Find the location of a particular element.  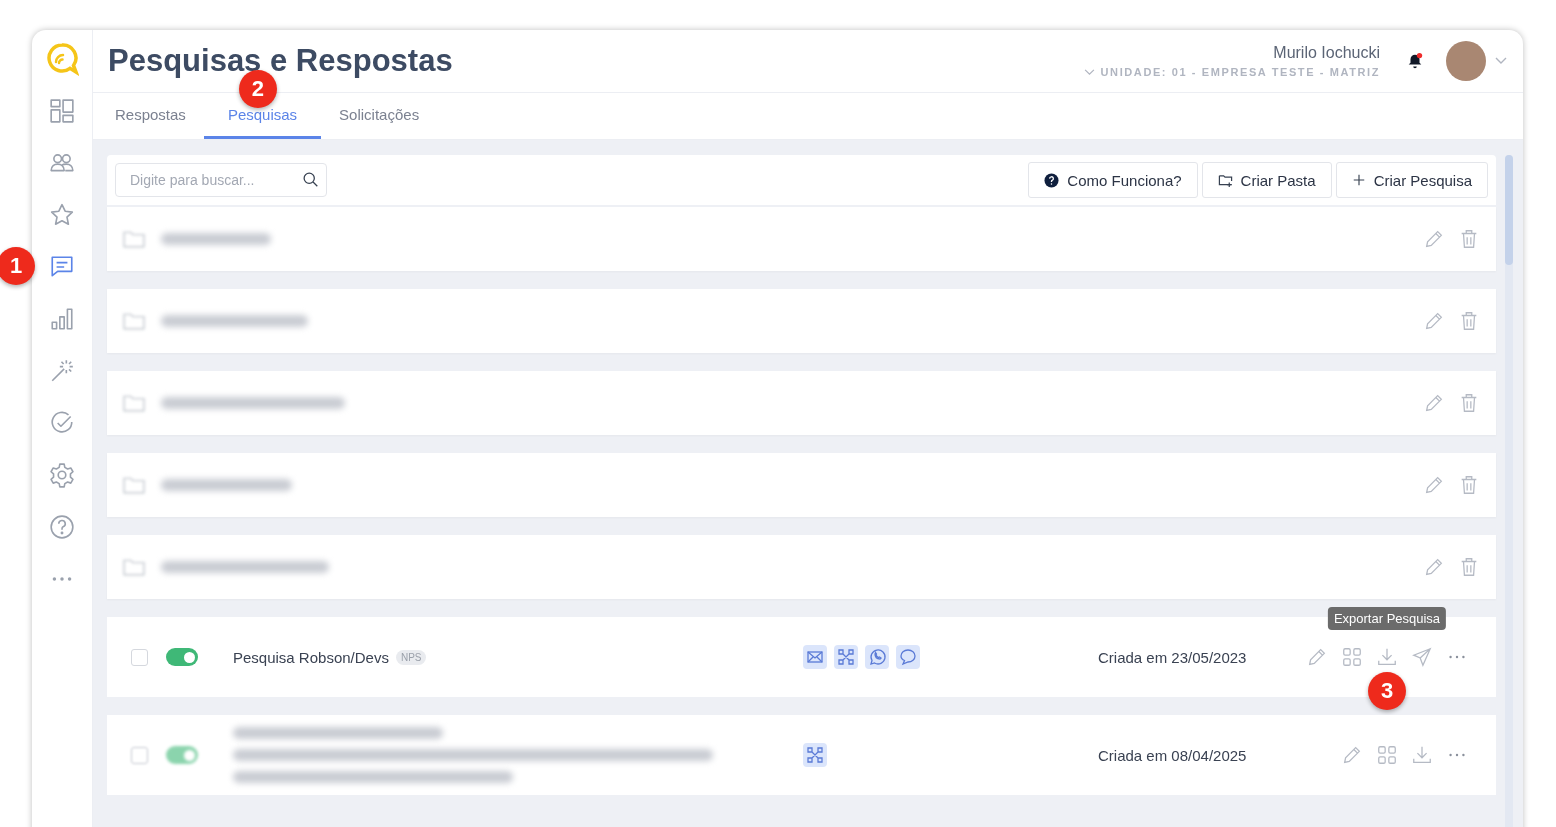

folder-plus-icon is located at coordinates (1225, 180).